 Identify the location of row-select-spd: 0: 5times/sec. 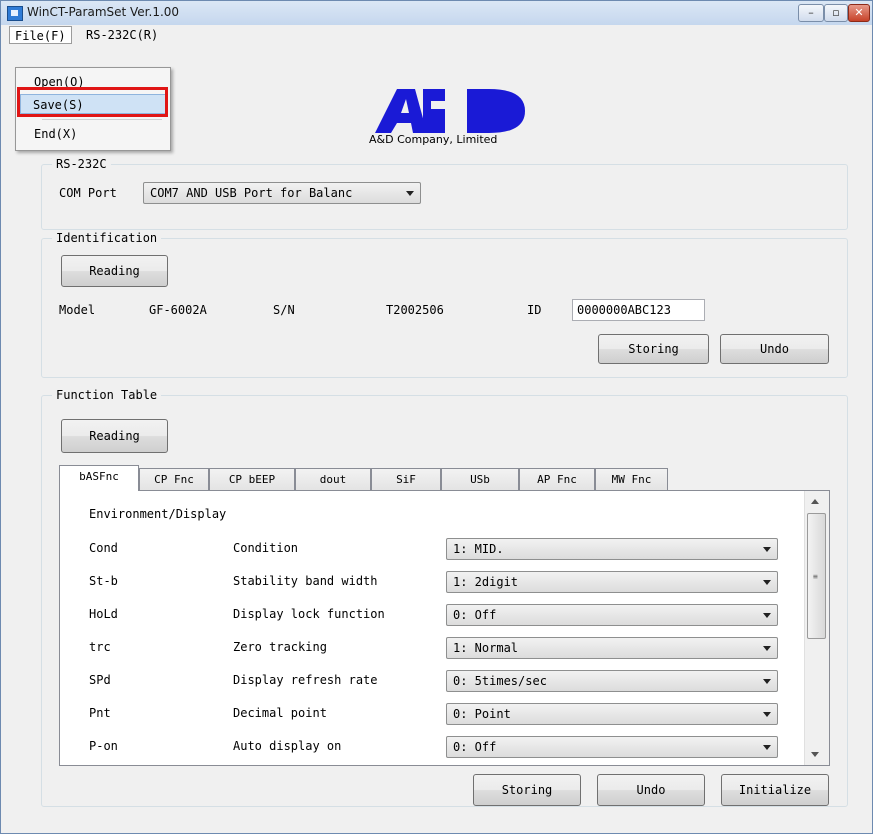
(612, 681).